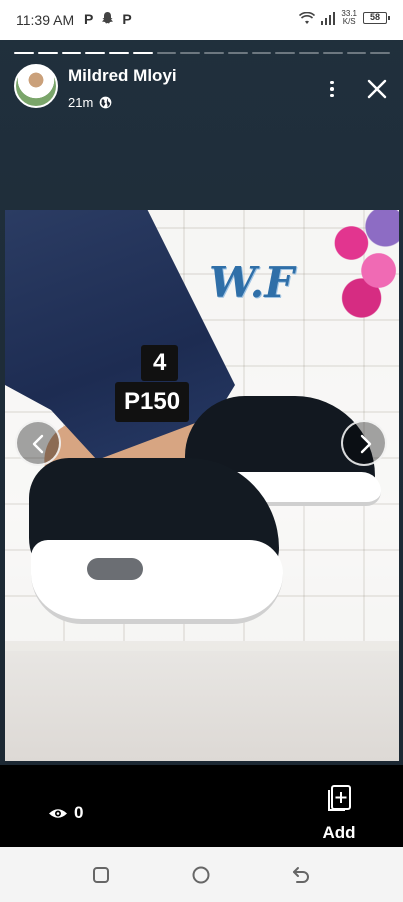  I want to click on next-story-button, so click(364, 443).